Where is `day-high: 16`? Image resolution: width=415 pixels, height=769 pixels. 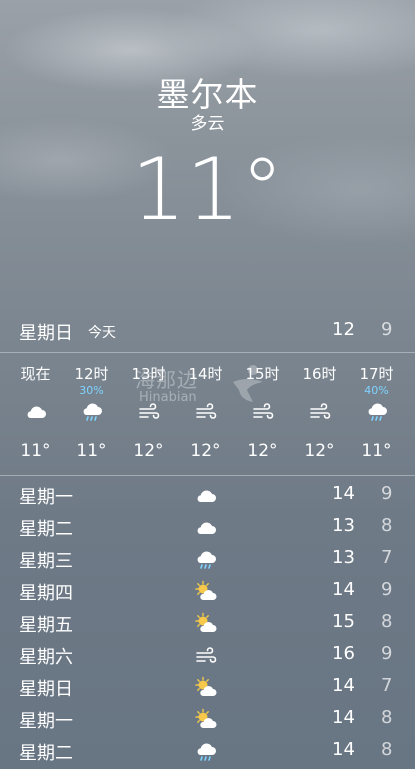
day-high: 16 is located at coordinates (343, 653).